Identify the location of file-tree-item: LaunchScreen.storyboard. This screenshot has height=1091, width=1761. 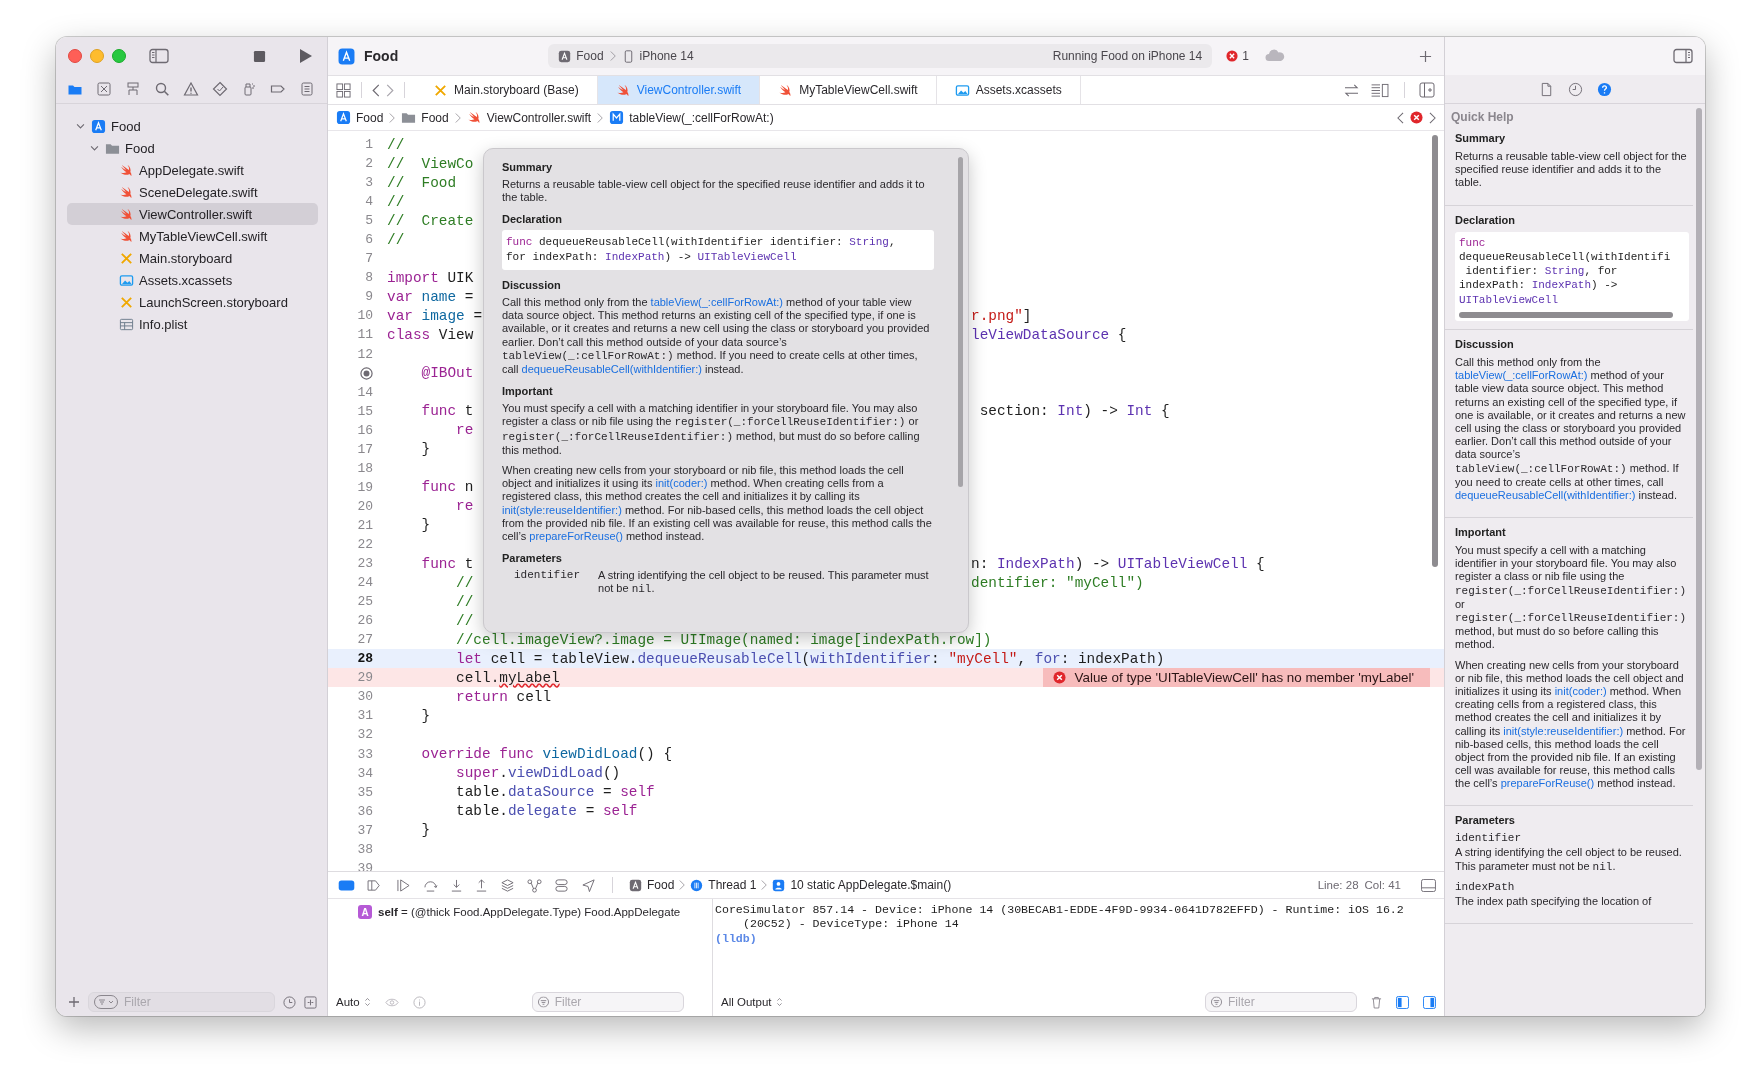
(192, 302).